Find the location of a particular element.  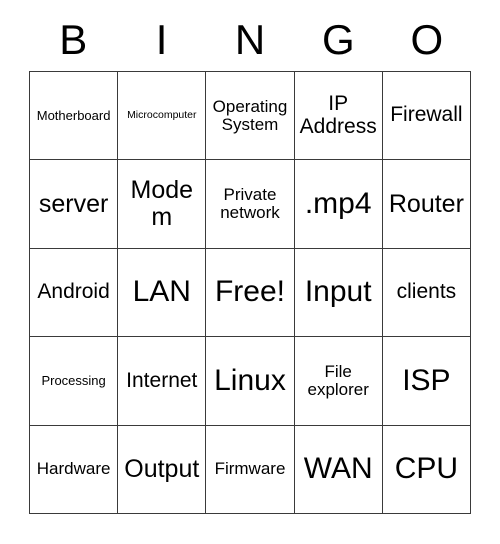

bingo-cell: .mp4 is located at coordinates (338, 204).